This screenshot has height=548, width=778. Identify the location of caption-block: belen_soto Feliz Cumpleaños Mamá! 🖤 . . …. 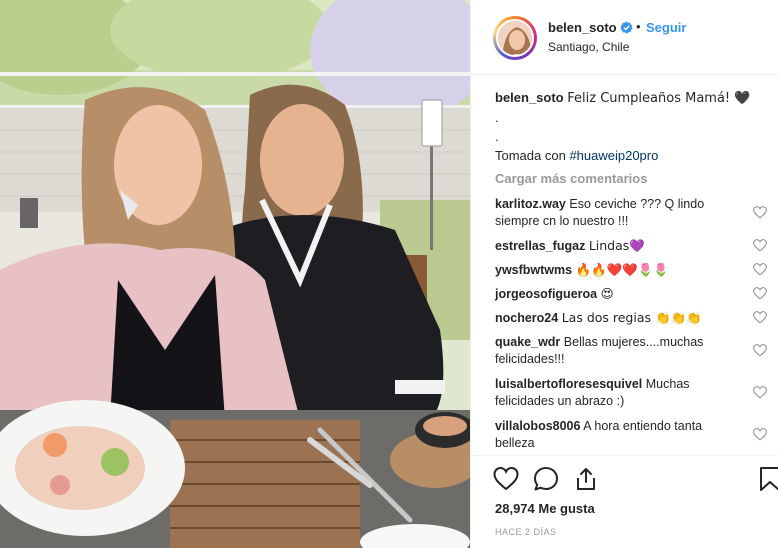
(633, 137).